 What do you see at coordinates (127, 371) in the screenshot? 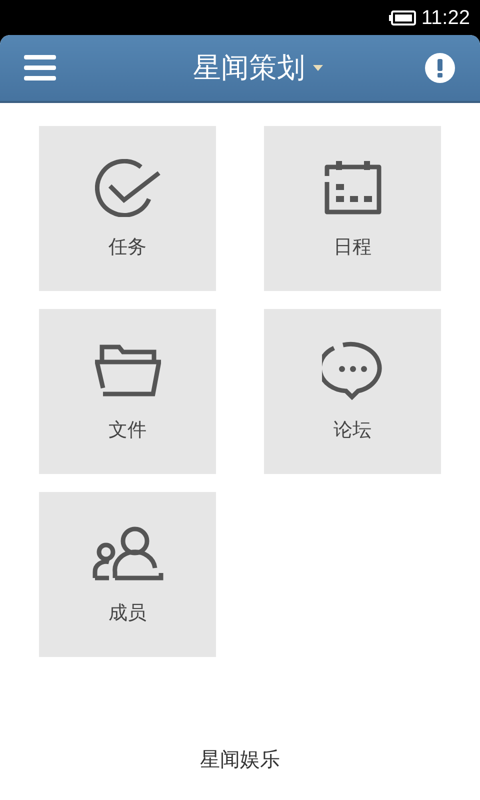
I see `folder-icon` at bounding box center [127, 371].